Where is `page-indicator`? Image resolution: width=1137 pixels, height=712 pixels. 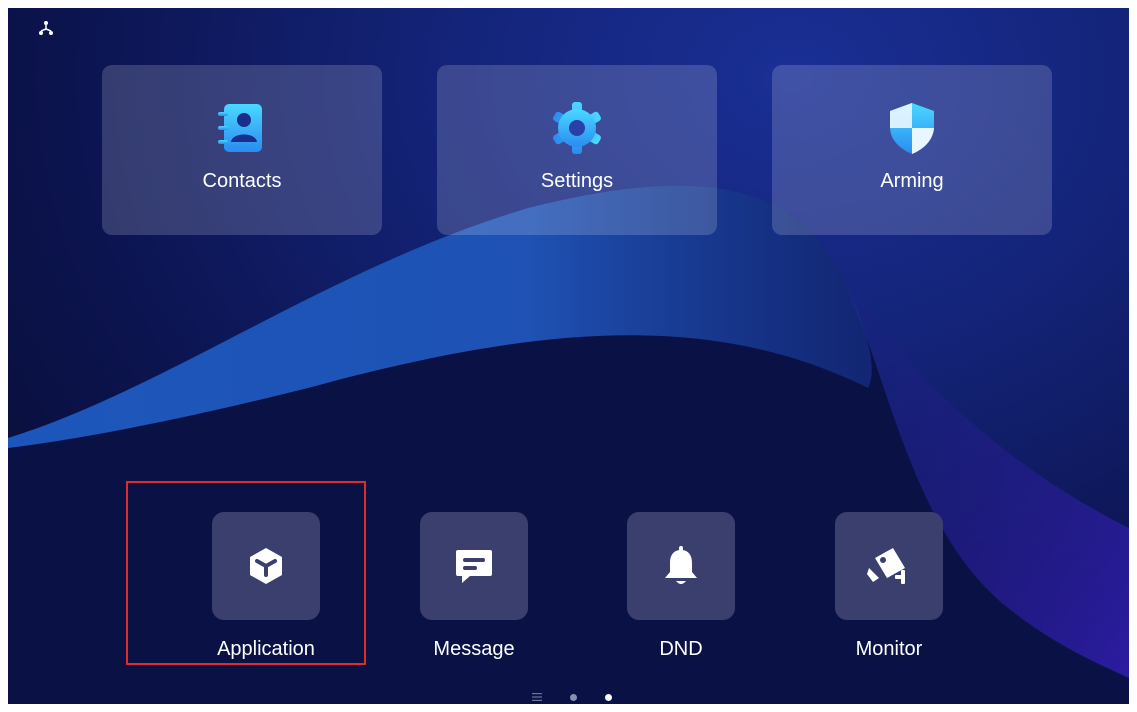
page-indicator is located at coordinates (572, 697).